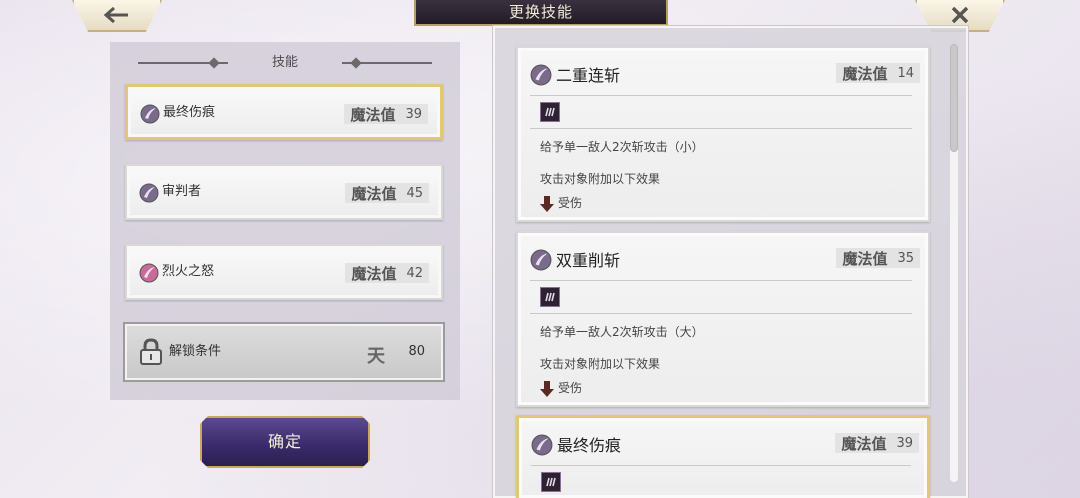  Describe the element at coordinates (723, 456) in the screenshot. I see `skill-card-3: 最终伤痕 魔法值 39` at that location.